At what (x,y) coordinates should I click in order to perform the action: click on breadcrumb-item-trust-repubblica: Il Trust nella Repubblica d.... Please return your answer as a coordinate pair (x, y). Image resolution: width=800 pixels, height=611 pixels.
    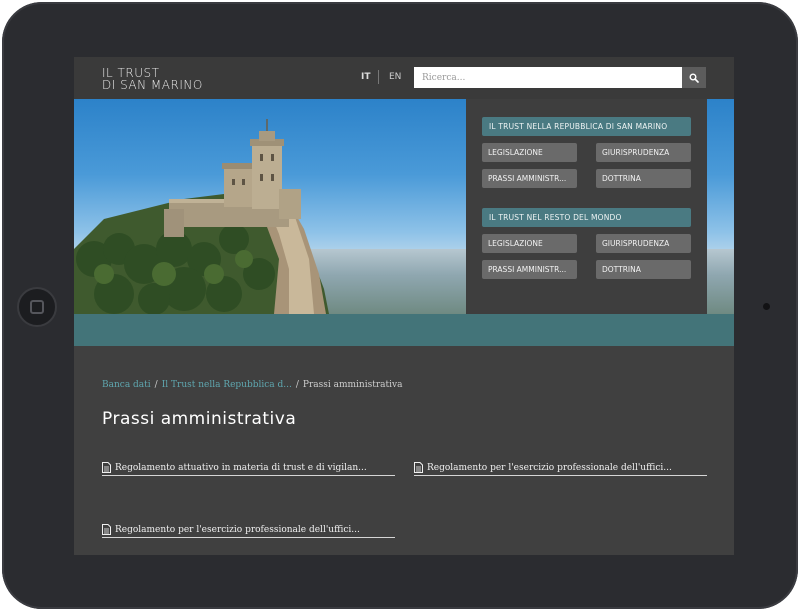
    Looking at the image, I should click on (227, 385).